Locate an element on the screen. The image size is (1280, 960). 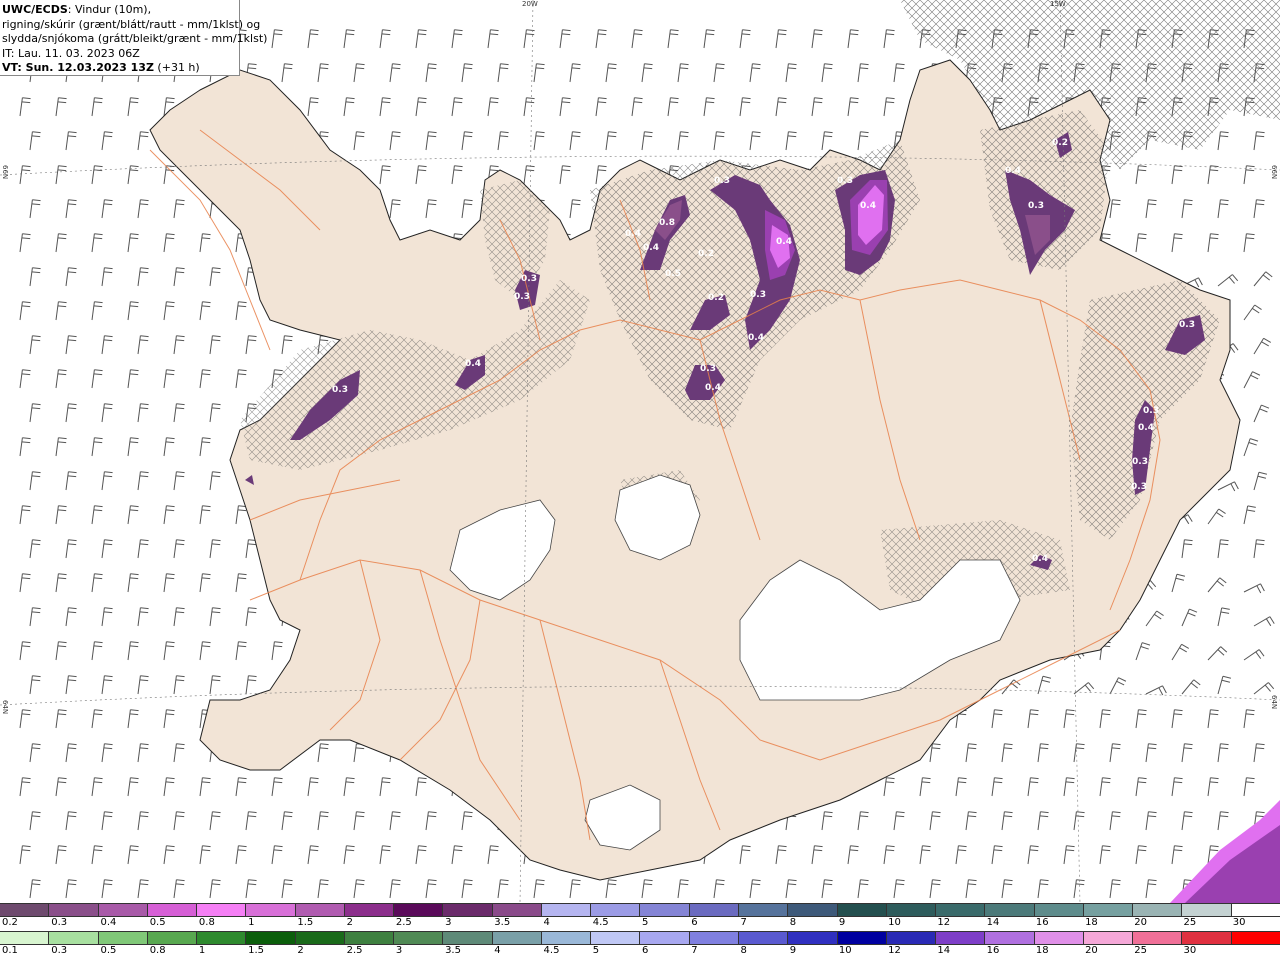
scale-tick-label: 18 is located at coordinates (1042, 950).